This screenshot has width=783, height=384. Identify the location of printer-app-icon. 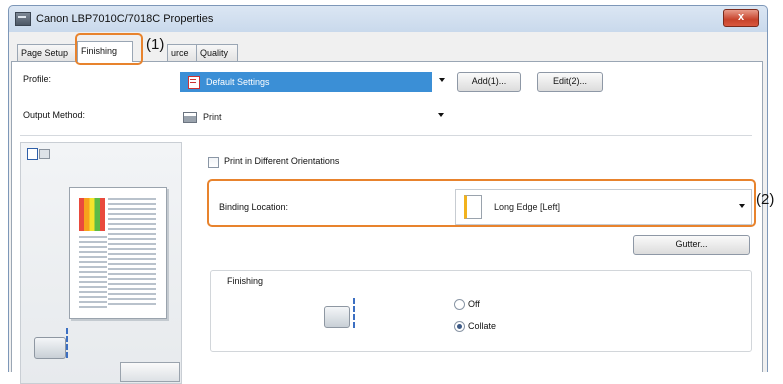
(23, 19).